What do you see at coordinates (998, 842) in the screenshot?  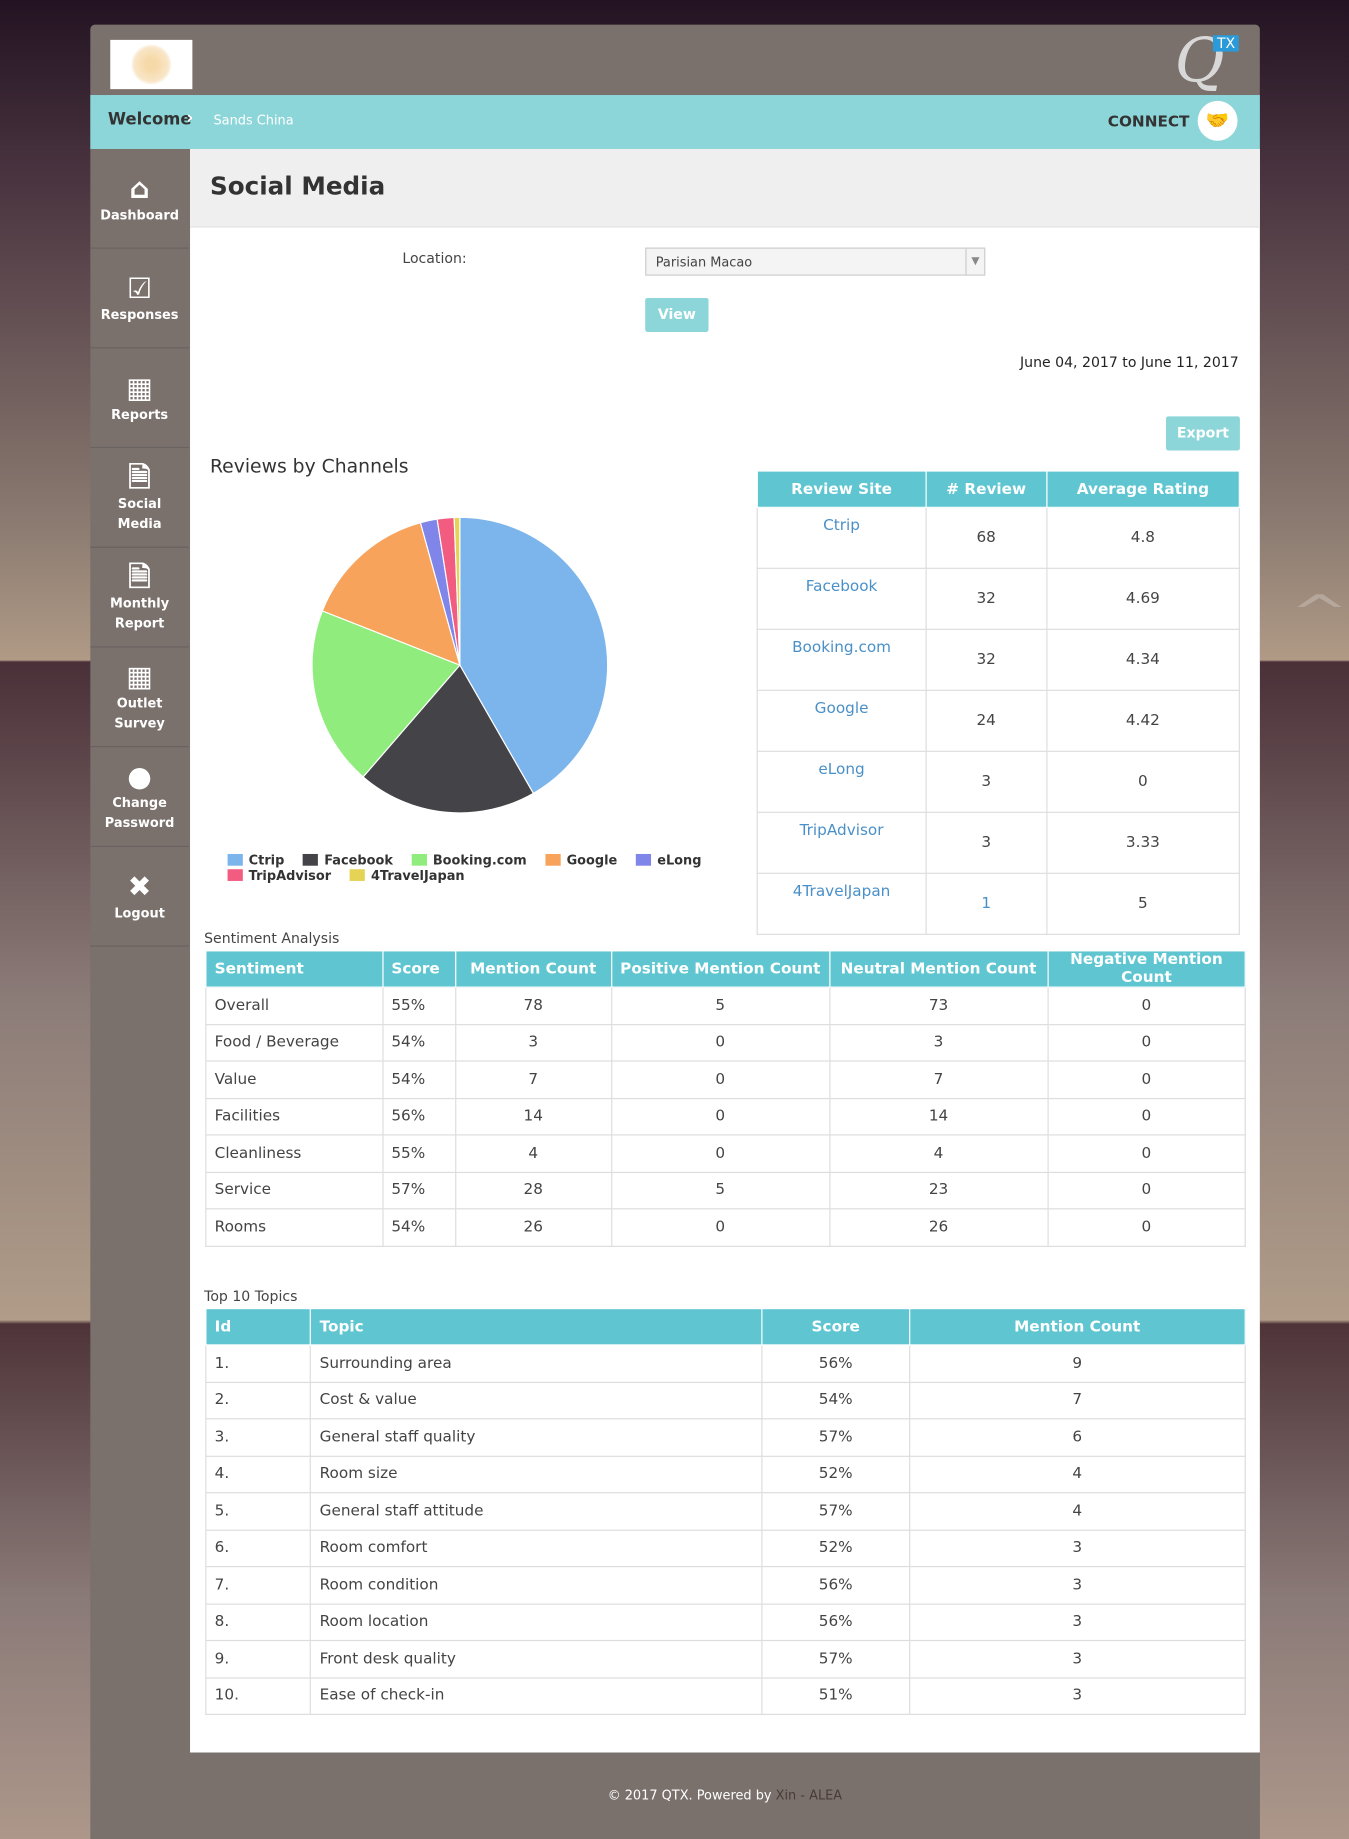 I see `table-row: TripAdvisor 3 3.33` at bounding box center [998, 842].